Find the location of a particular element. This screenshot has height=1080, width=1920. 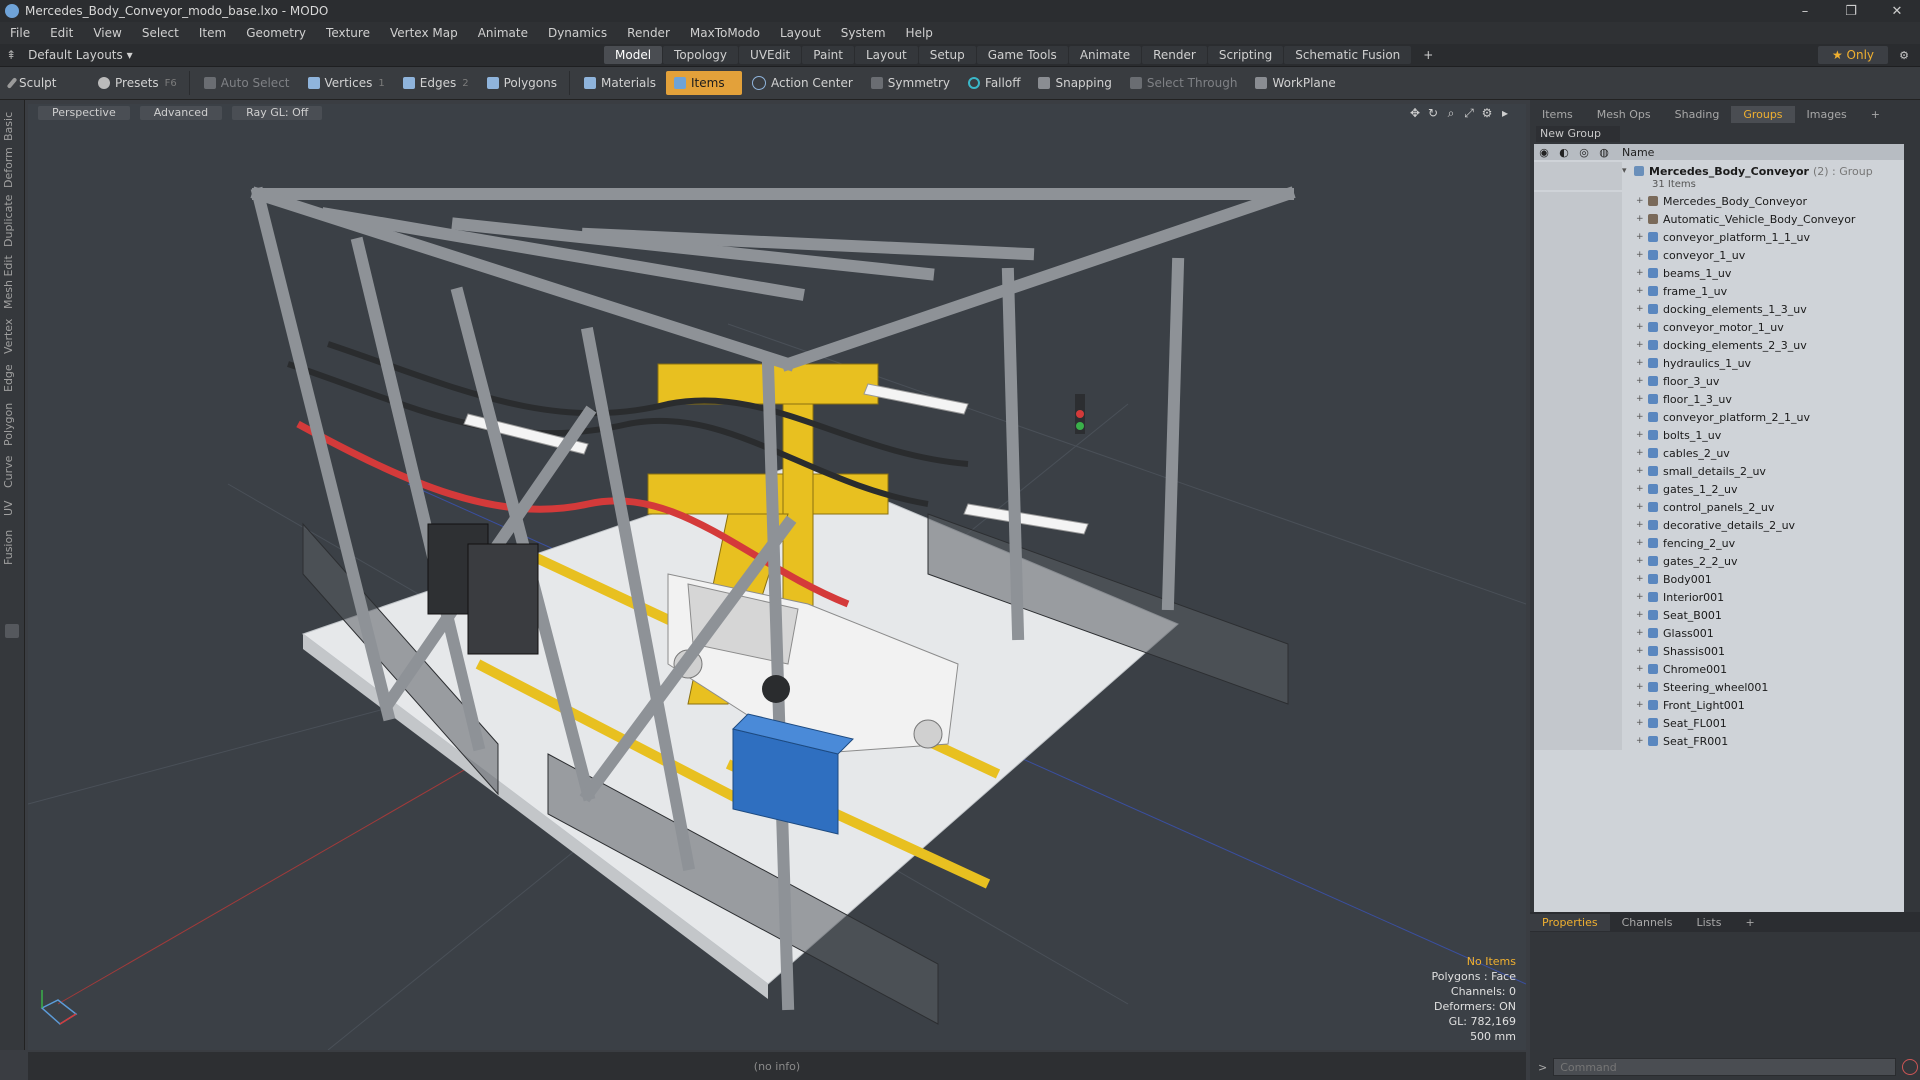

viewport-gear-icon: ⚙ is located at coordinates (1487, 113).